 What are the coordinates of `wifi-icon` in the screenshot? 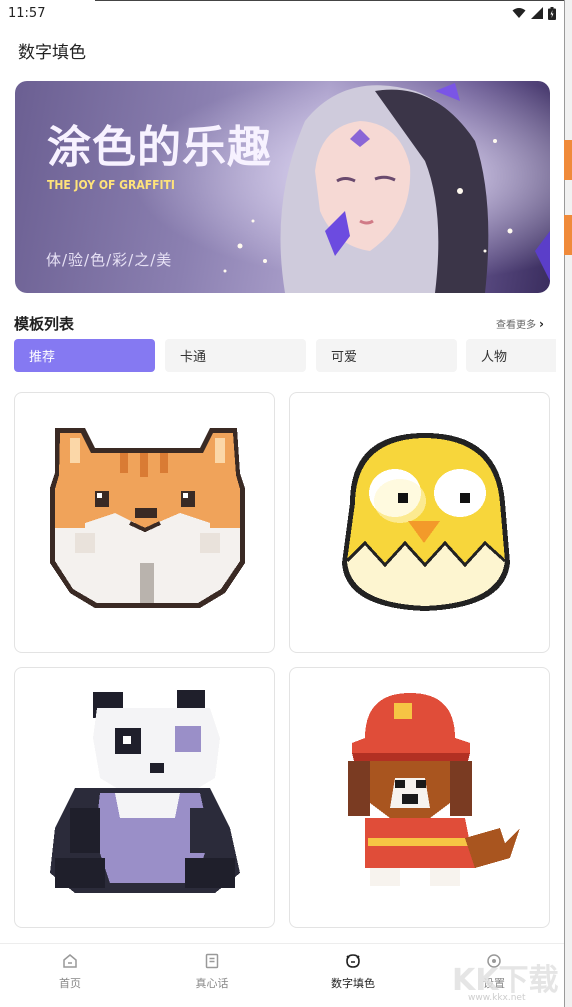 It's located at (519, 13).